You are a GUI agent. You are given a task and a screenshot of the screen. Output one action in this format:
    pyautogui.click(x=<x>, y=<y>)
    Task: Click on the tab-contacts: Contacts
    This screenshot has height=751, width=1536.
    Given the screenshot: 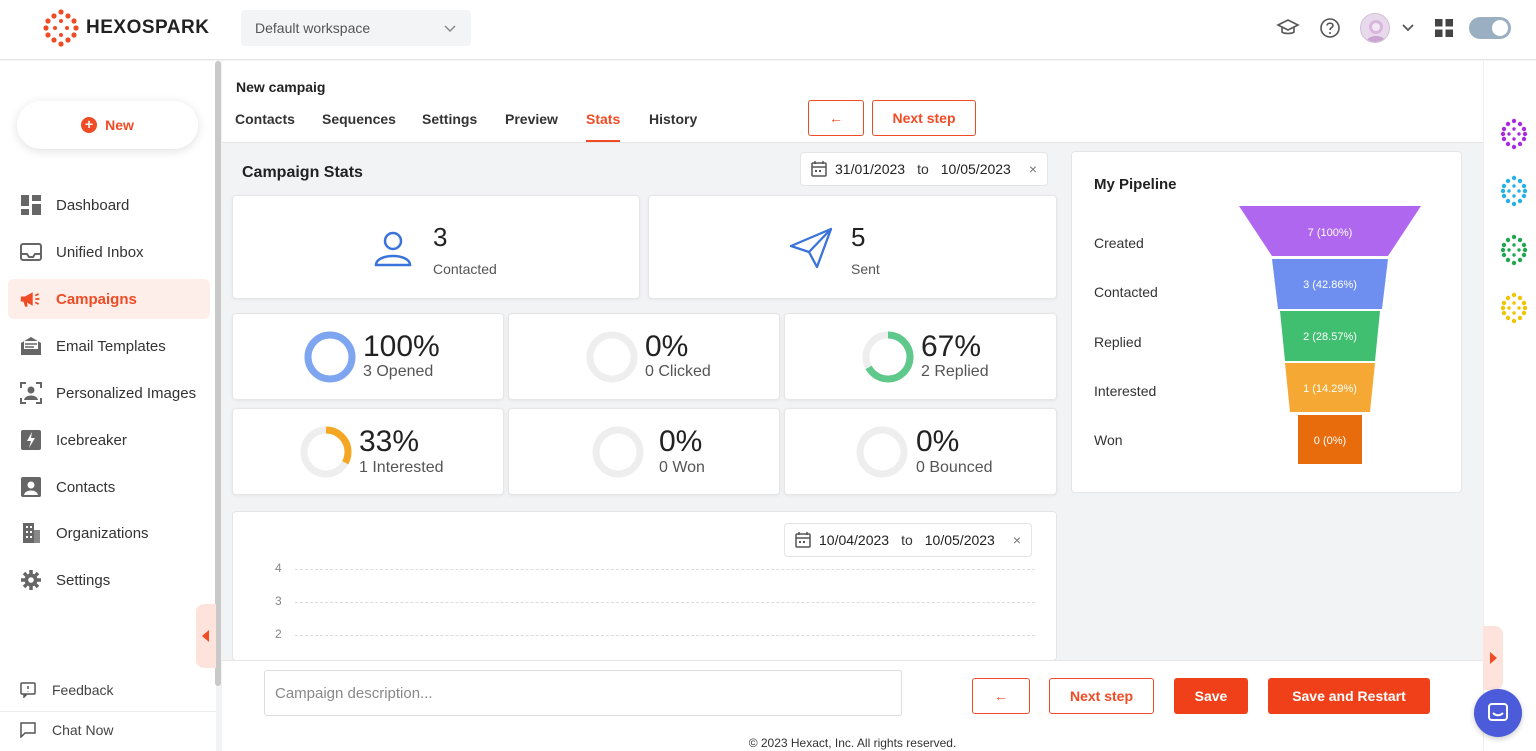 What is the action you would take?
    pyautogui.click(x=265, y=119)
    